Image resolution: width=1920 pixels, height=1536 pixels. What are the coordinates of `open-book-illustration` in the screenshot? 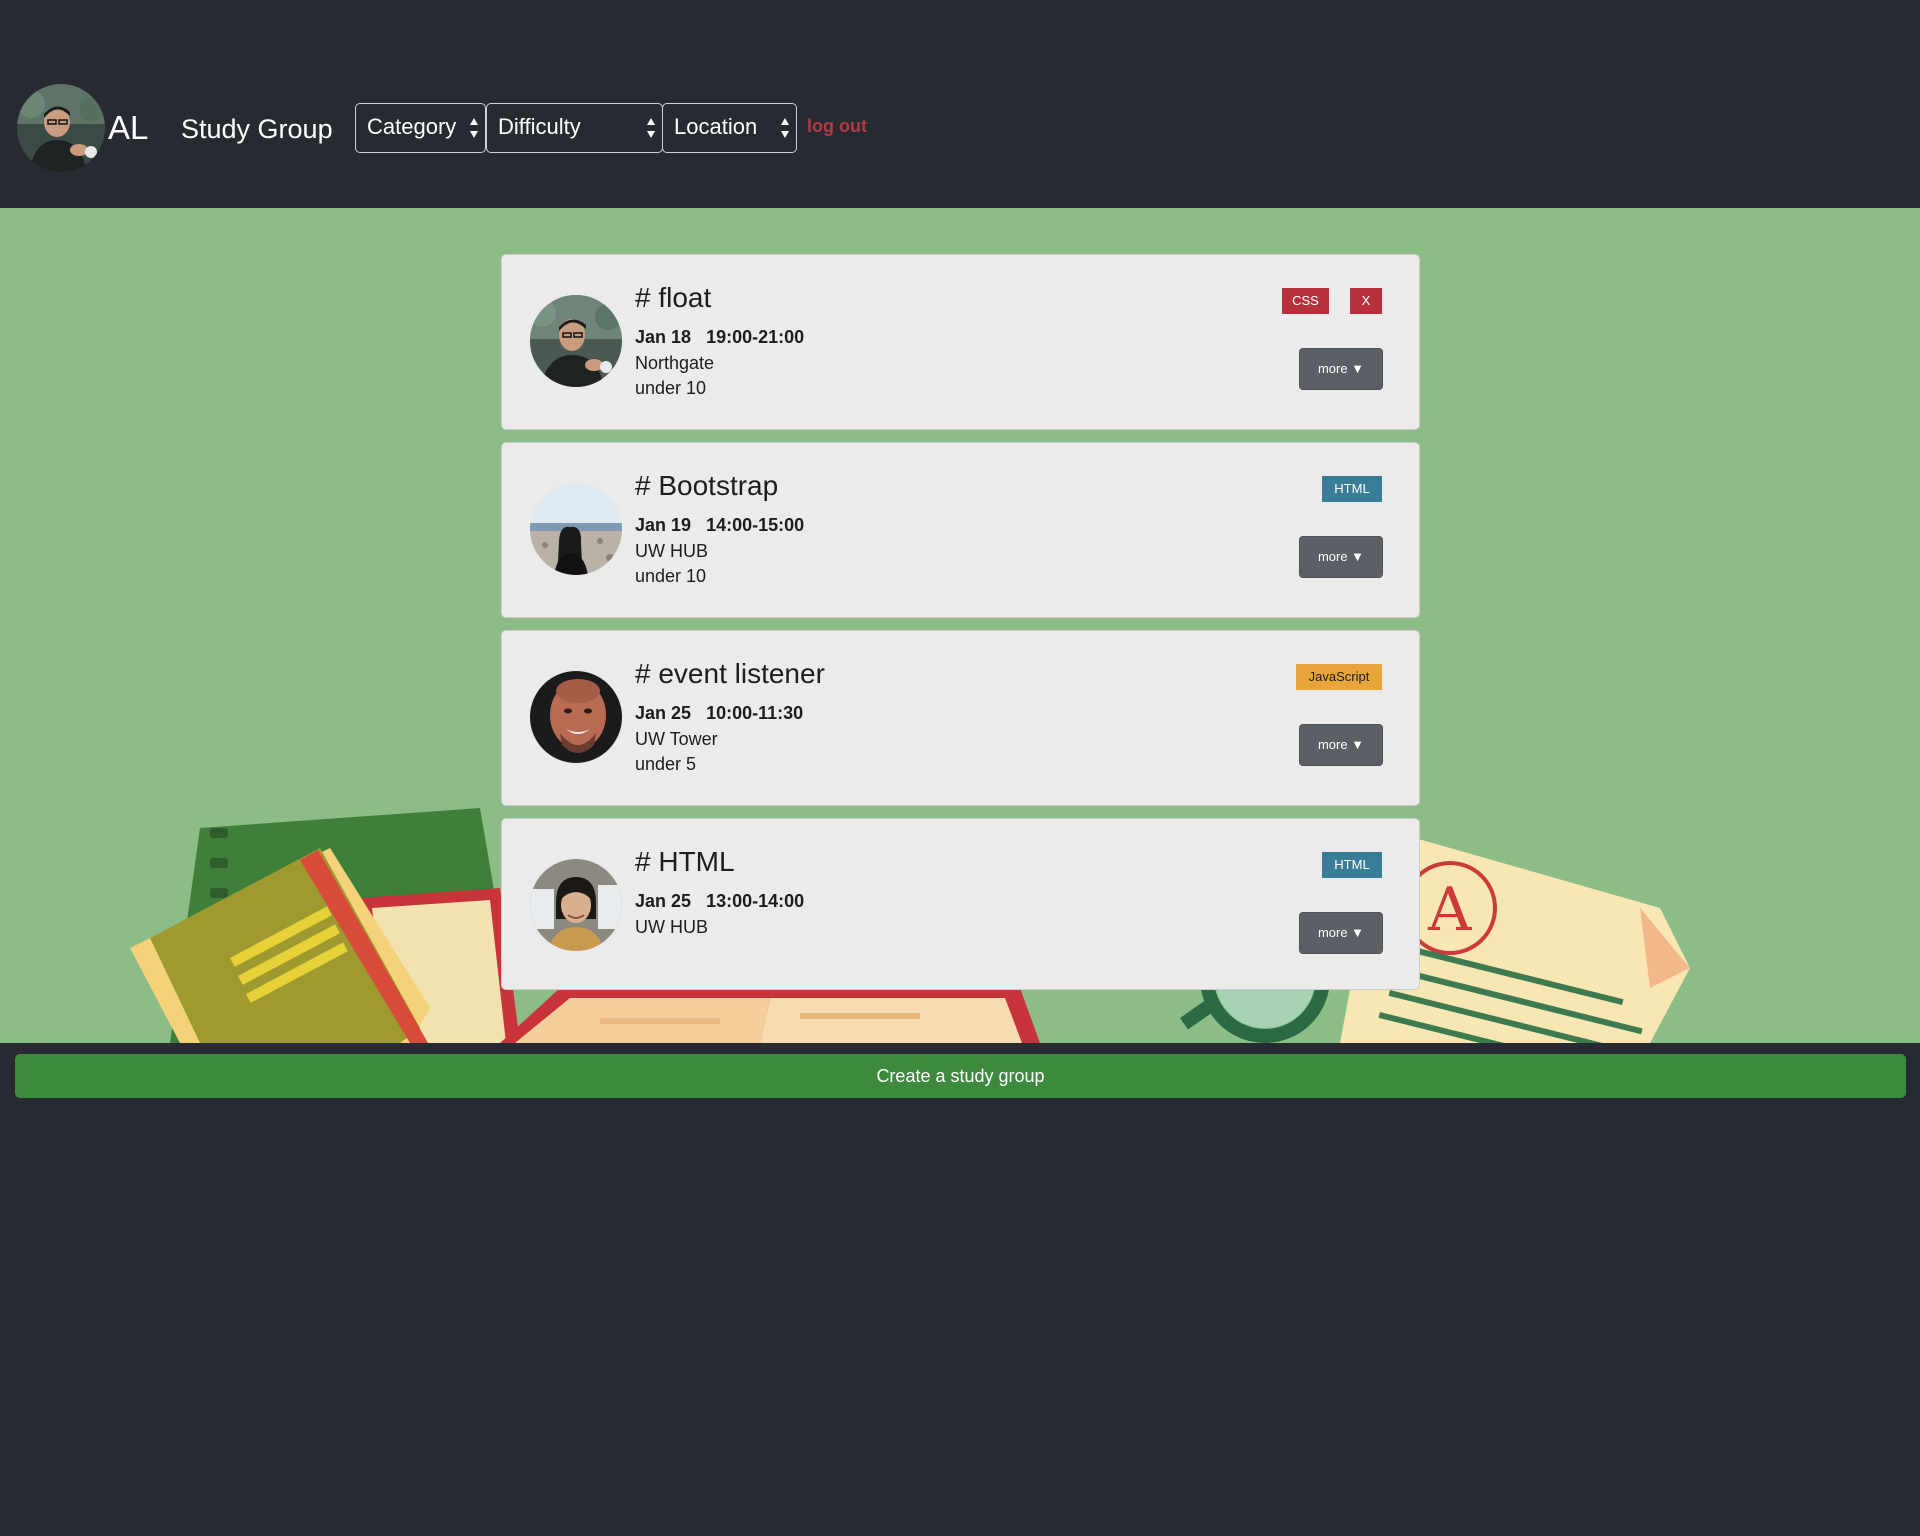 It's located at (770, 1015).